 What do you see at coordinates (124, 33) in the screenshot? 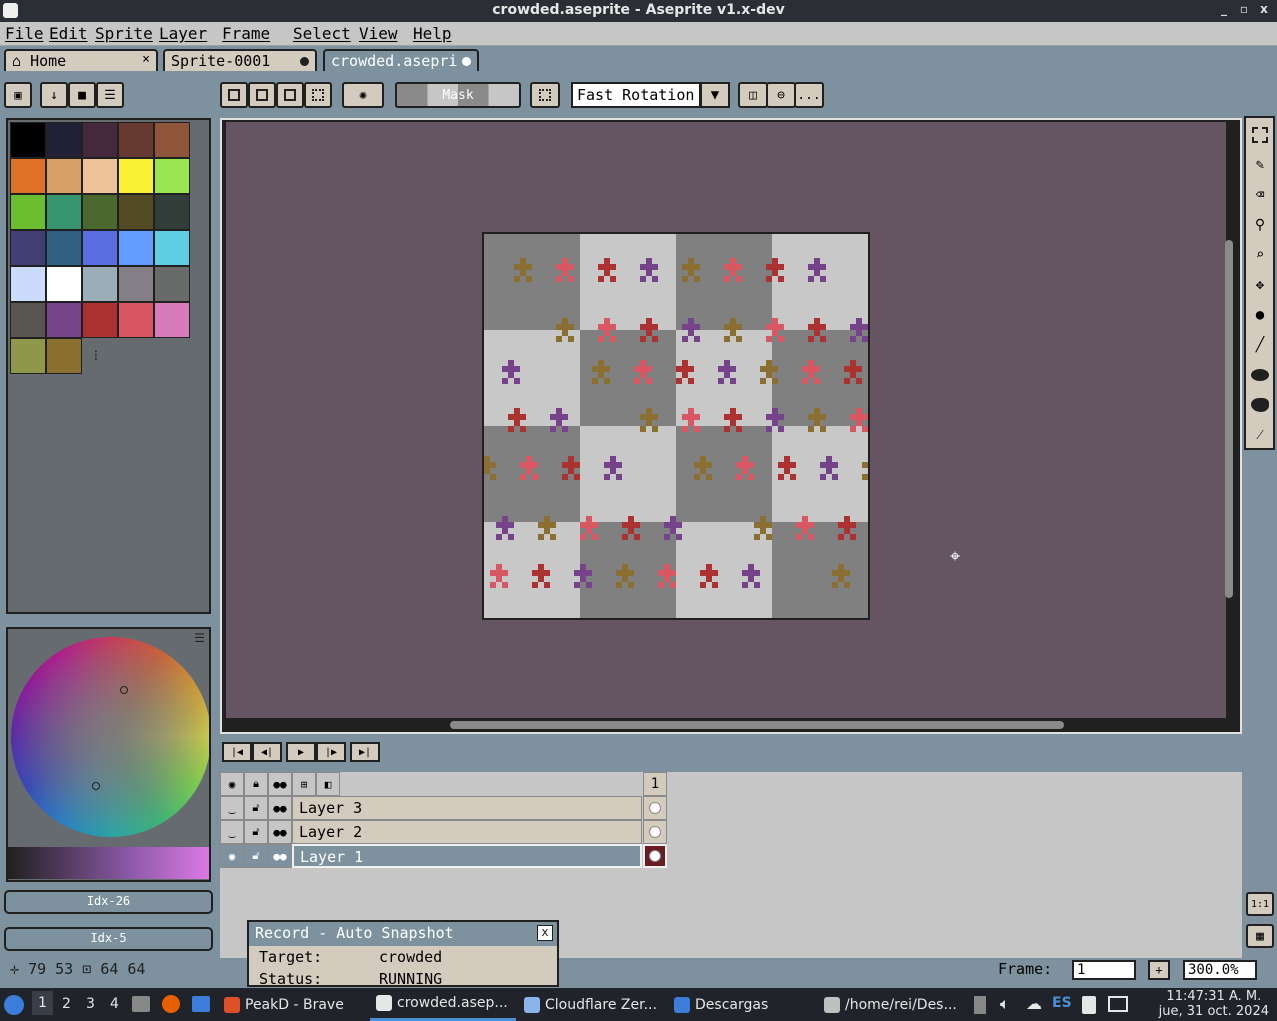
I see `menu-sprite: Sprite` at bounding box center [124, 33].